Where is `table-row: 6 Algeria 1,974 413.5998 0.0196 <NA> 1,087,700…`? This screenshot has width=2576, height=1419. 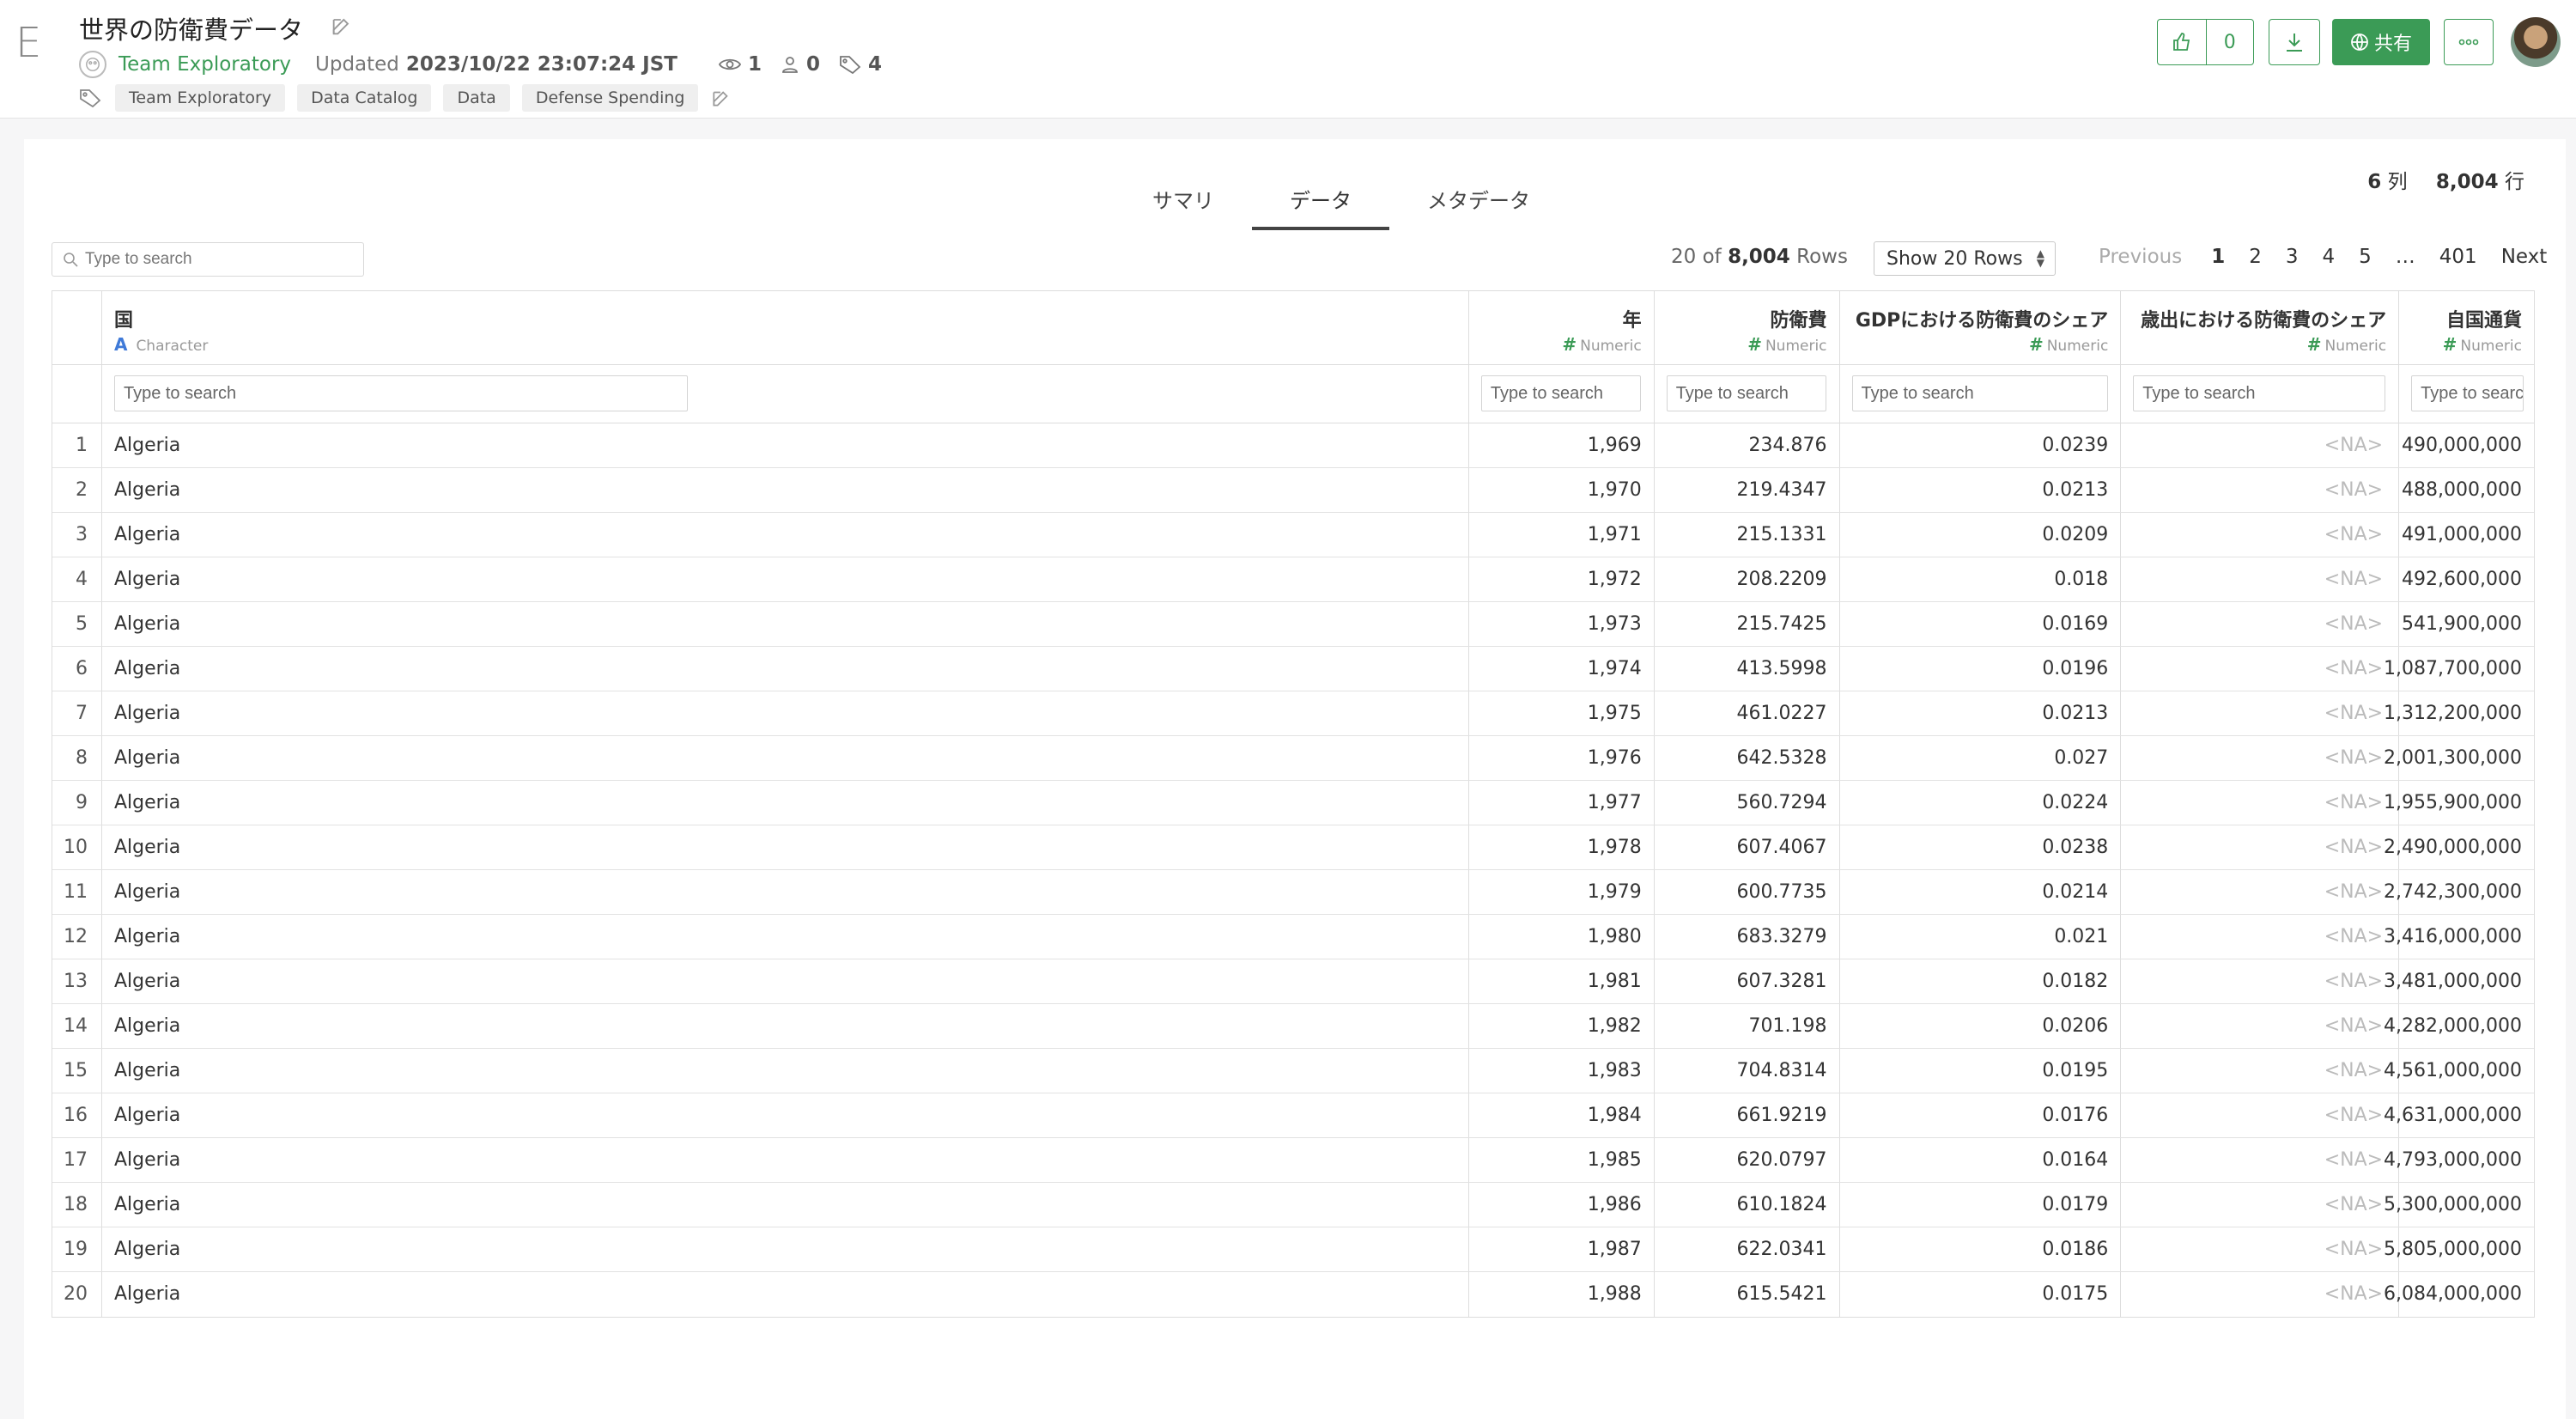 table-row: 6 Algeria 1,974 413.5998 0.0196 <NA> 1,087,700… is located at coordinates (1293, 669).